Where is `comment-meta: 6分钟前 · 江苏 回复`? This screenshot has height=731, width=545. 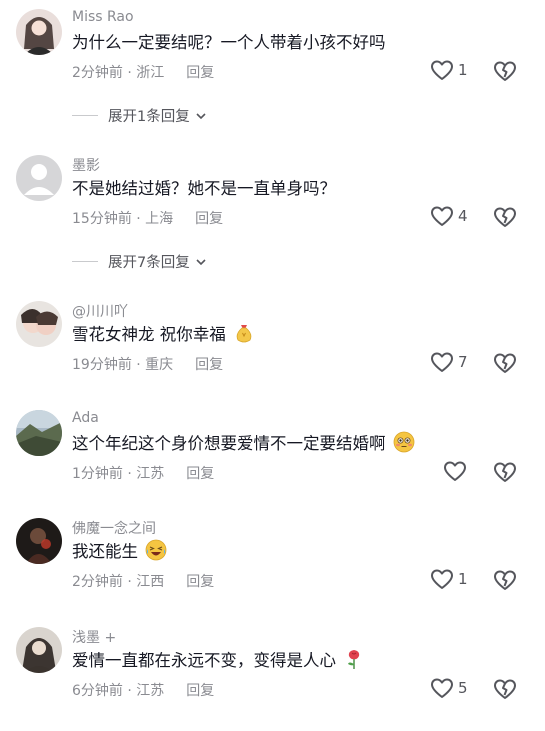 comment-meta: 6分钟前 · 江苏 回复 is located at coordinates (143, 690).